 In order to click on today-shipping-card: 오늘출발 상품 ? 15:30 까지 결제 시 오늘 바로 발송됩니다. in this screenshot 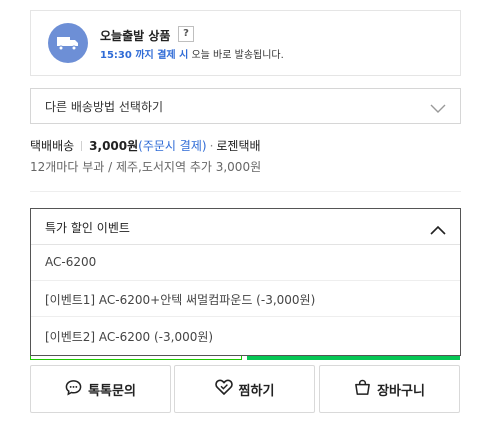, I will do `click(245, 43)`.